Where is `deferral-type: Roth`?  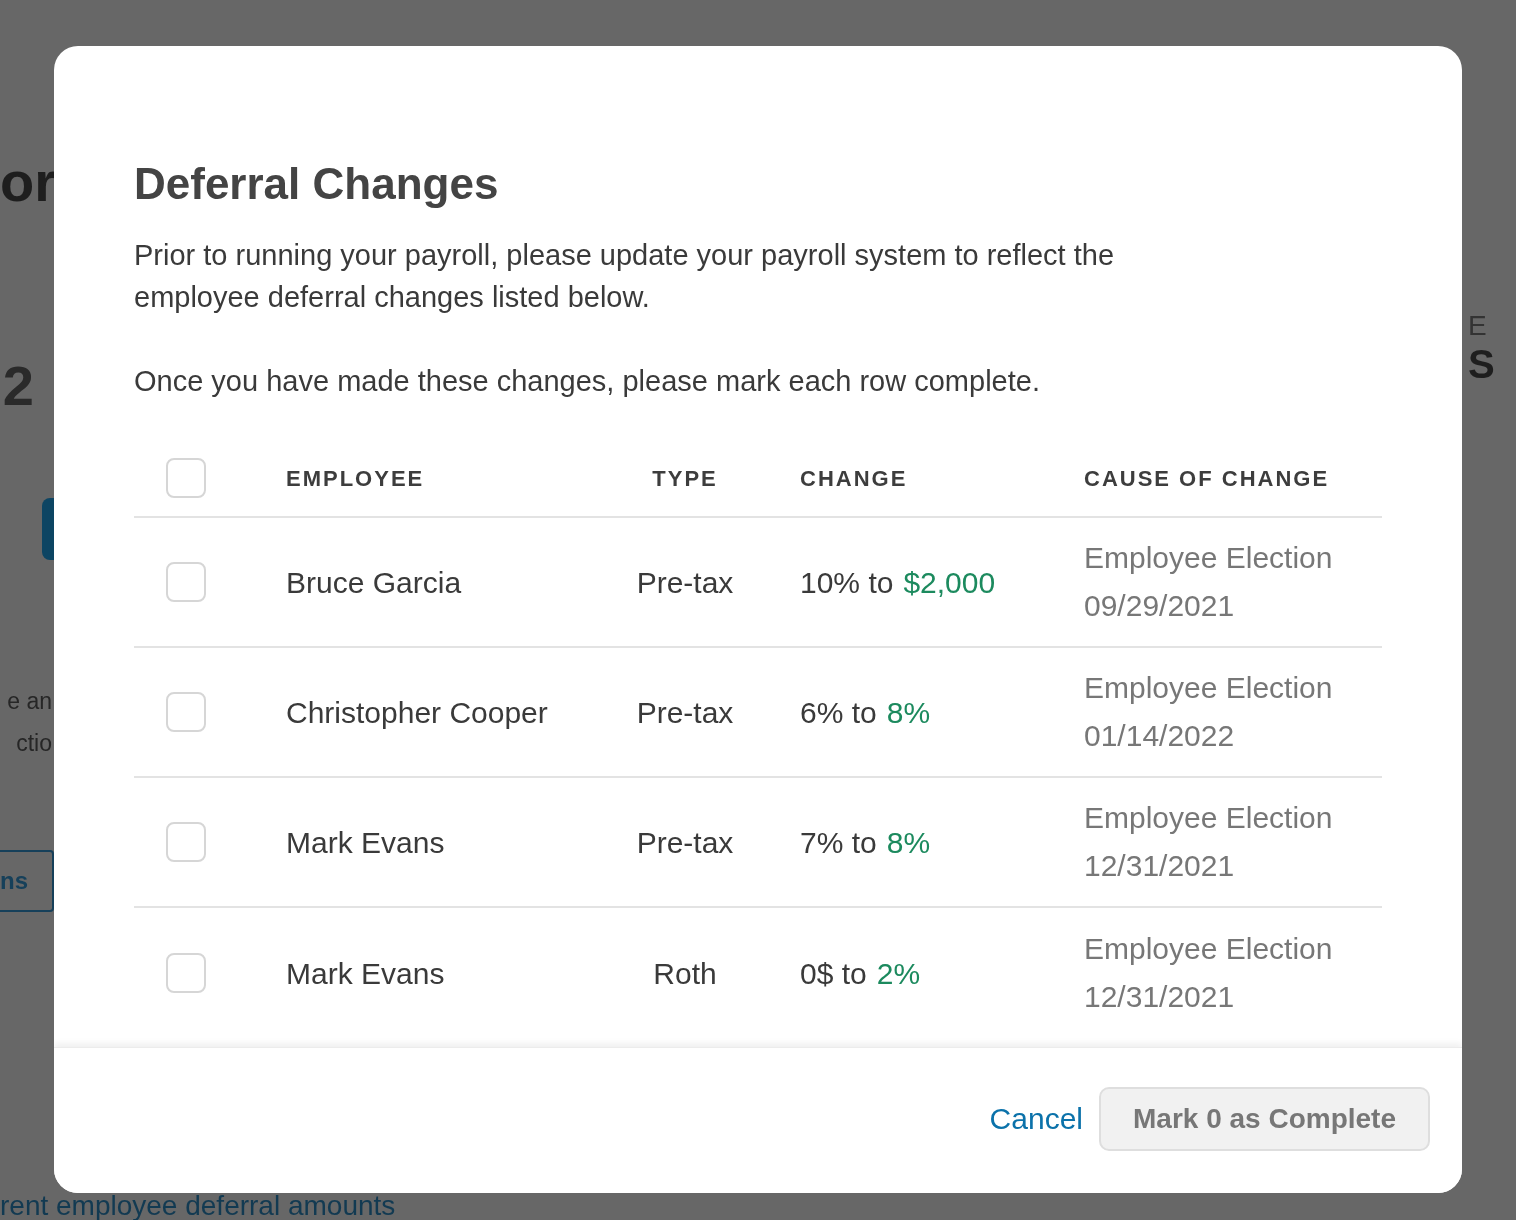
deferral-type: Roth is located at coordinates (685, 973).